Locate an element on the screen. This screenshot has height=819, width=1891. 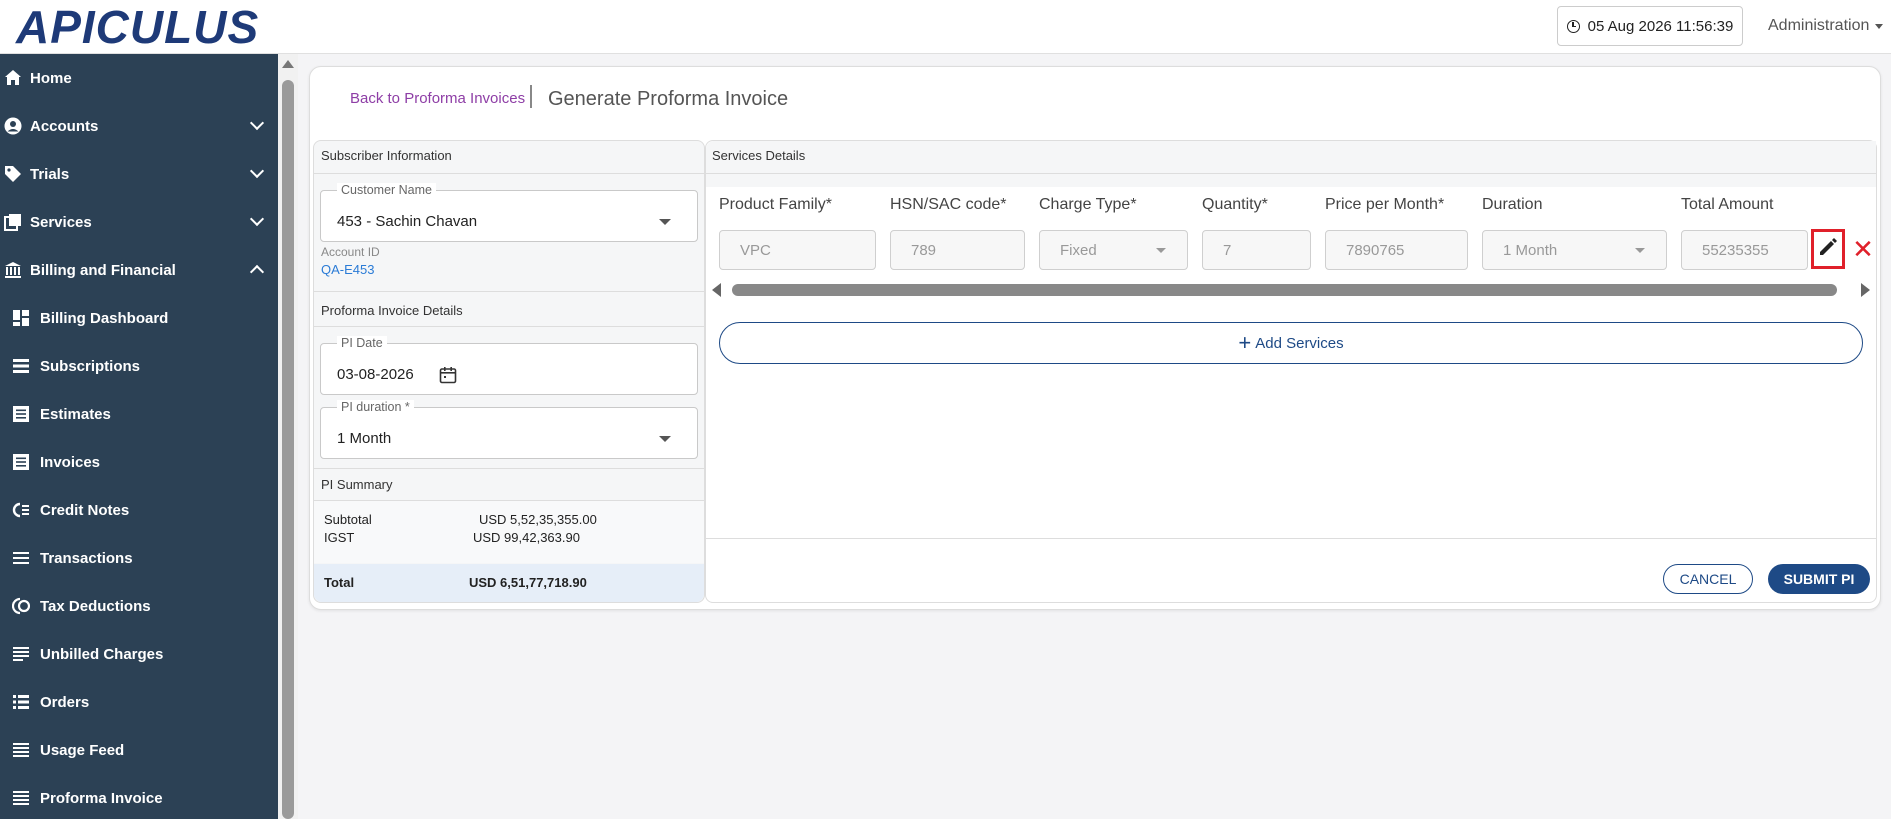
sidebar-item-label: Estimates is located at coordinates (75, 414).